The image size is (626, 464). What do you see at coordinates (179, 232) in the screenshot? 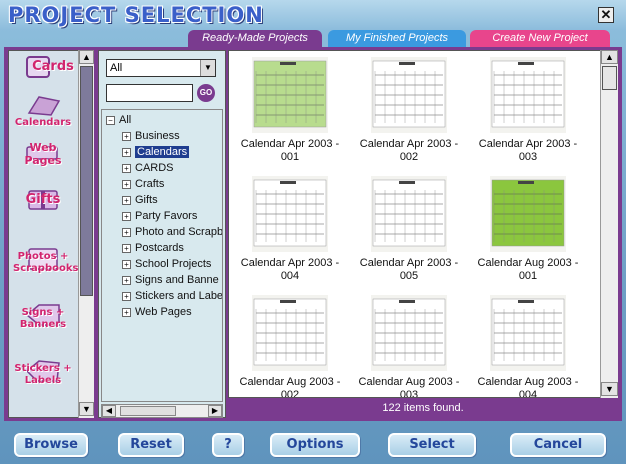
I see `tree-label: Photo and Scrapb` at bounding box center [179, 232].